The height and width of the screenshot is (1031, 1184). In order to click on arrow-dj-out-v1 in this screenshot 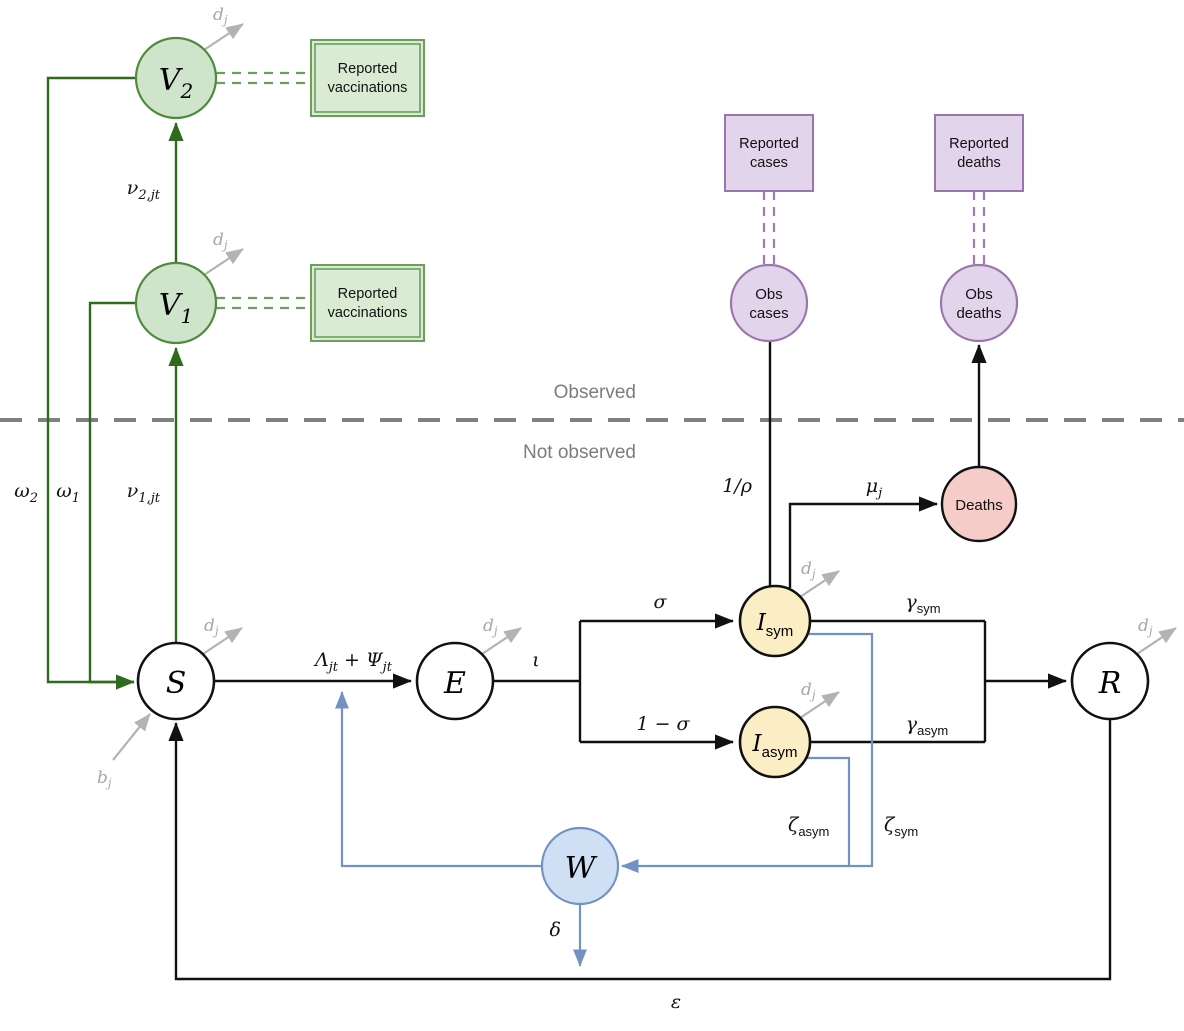, I will do `click(223, 262)`.